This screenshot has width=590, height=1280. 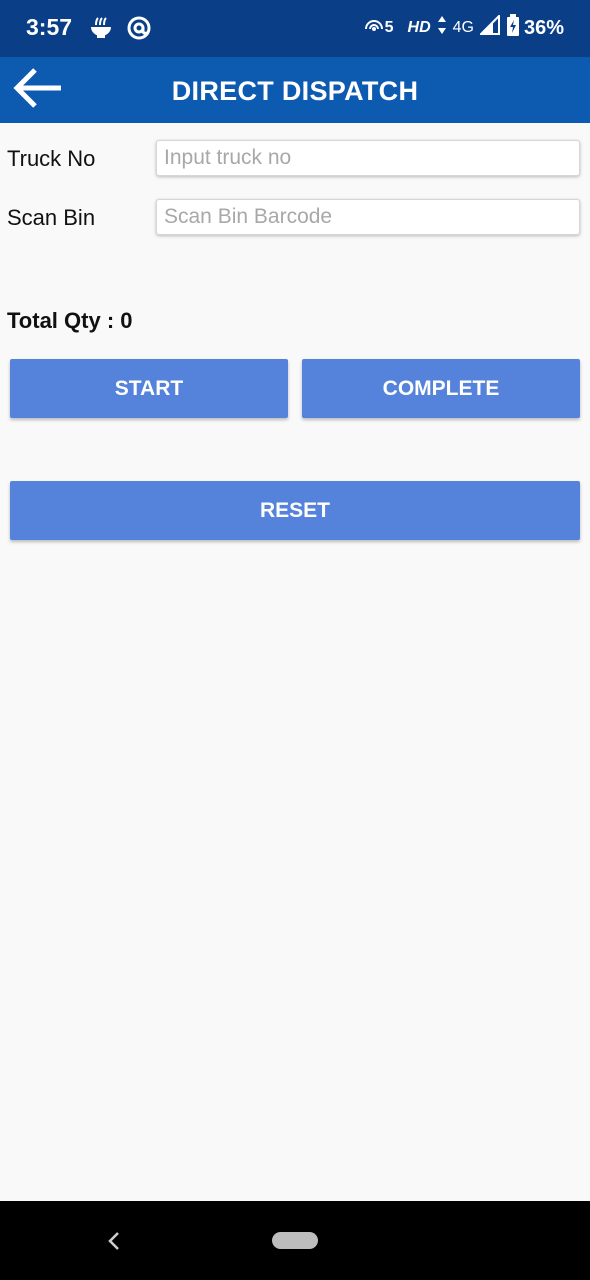 I want to click on hd-label: HD, so click(x=419, y=27).